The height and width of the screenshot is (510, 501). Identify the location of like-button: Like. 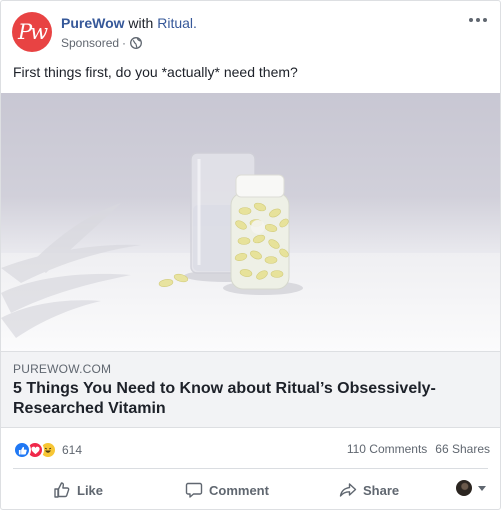
(78, 490).